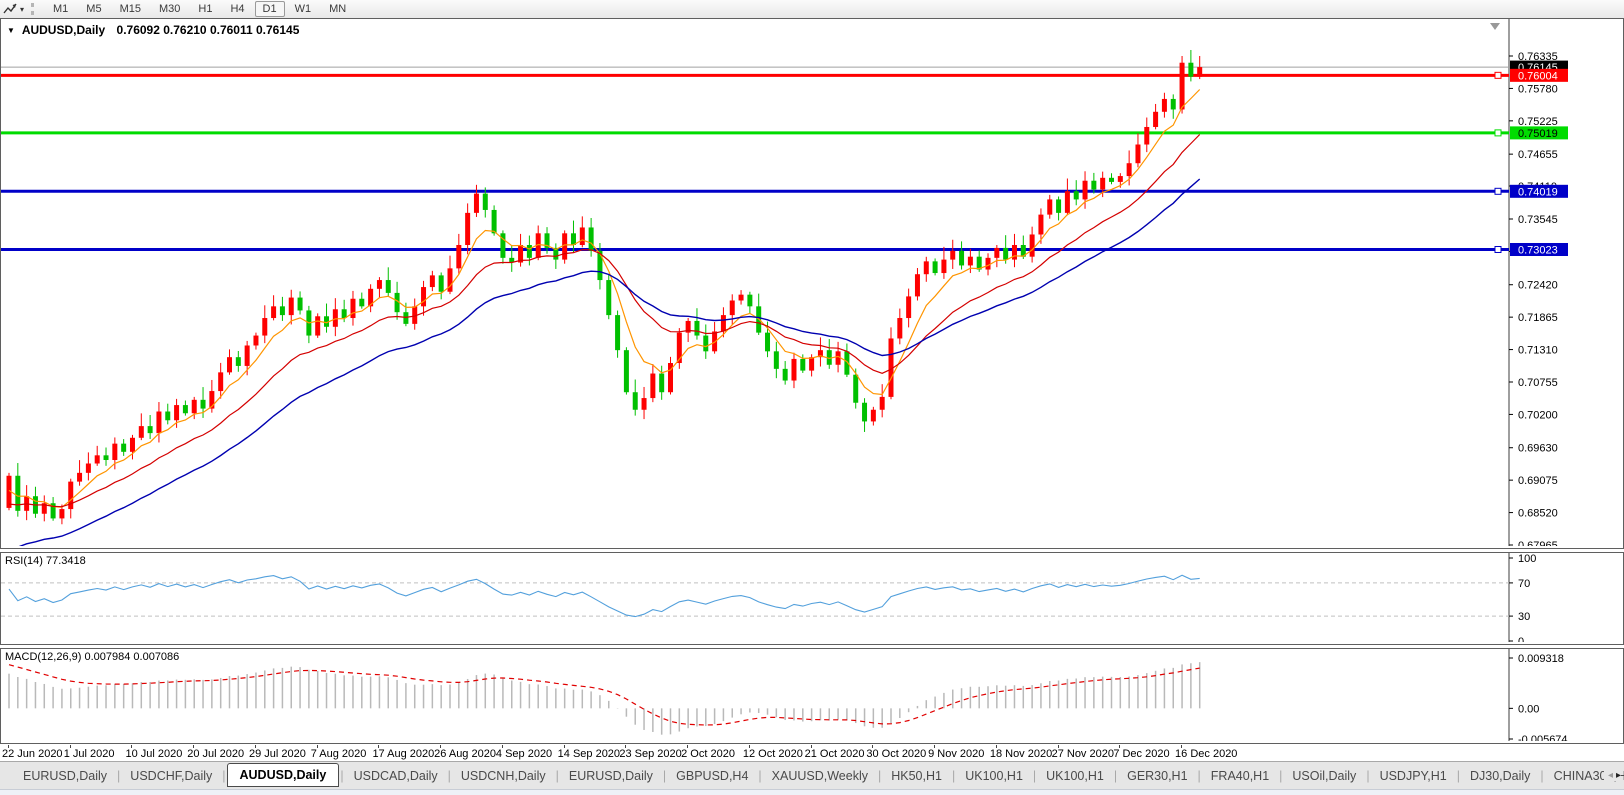 Image resolution: width=1624 pixels, height=795 pixels. Describe the element at coordinates (1538, 481) in the screenshot. I see `price-axis-label: 0.69075` at that location.